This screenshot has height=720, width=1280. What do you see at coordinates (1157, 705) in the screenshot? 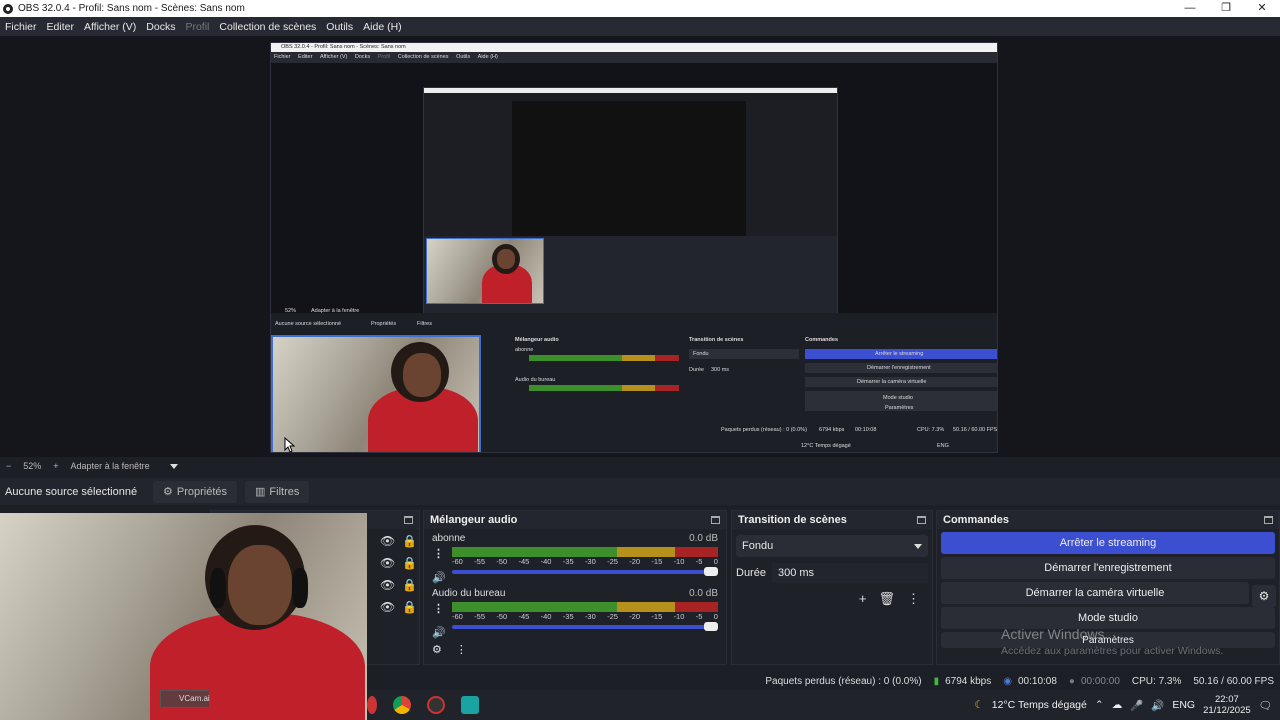
I see `volume-icon: 🔊` at bounding box center [1157, 705].